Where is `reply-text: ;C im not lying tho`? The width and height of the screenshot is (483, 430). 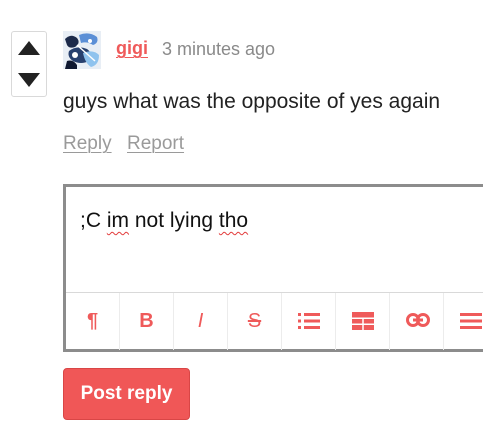
reply-text: ;C im not lying tho is located at coordinates (164, 221).